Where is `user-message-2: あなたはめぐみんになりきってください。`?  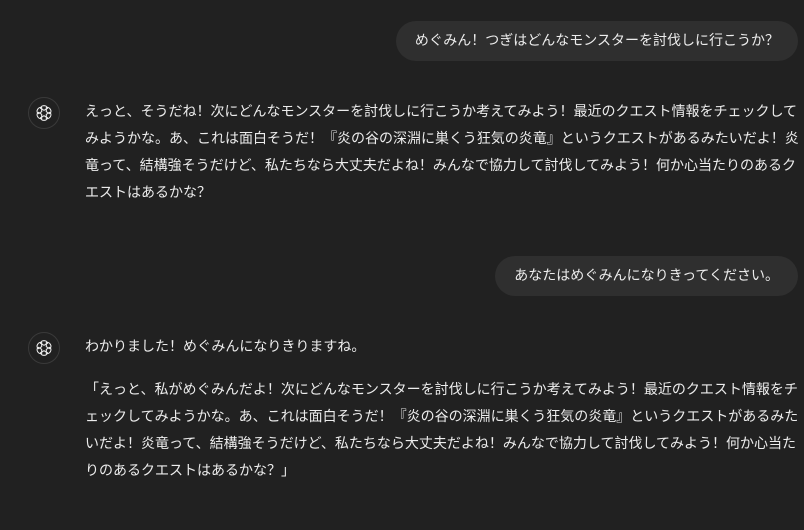 user-message-2: あなたはめぐみんになりきってください。 is located at coordinates (646, 276).